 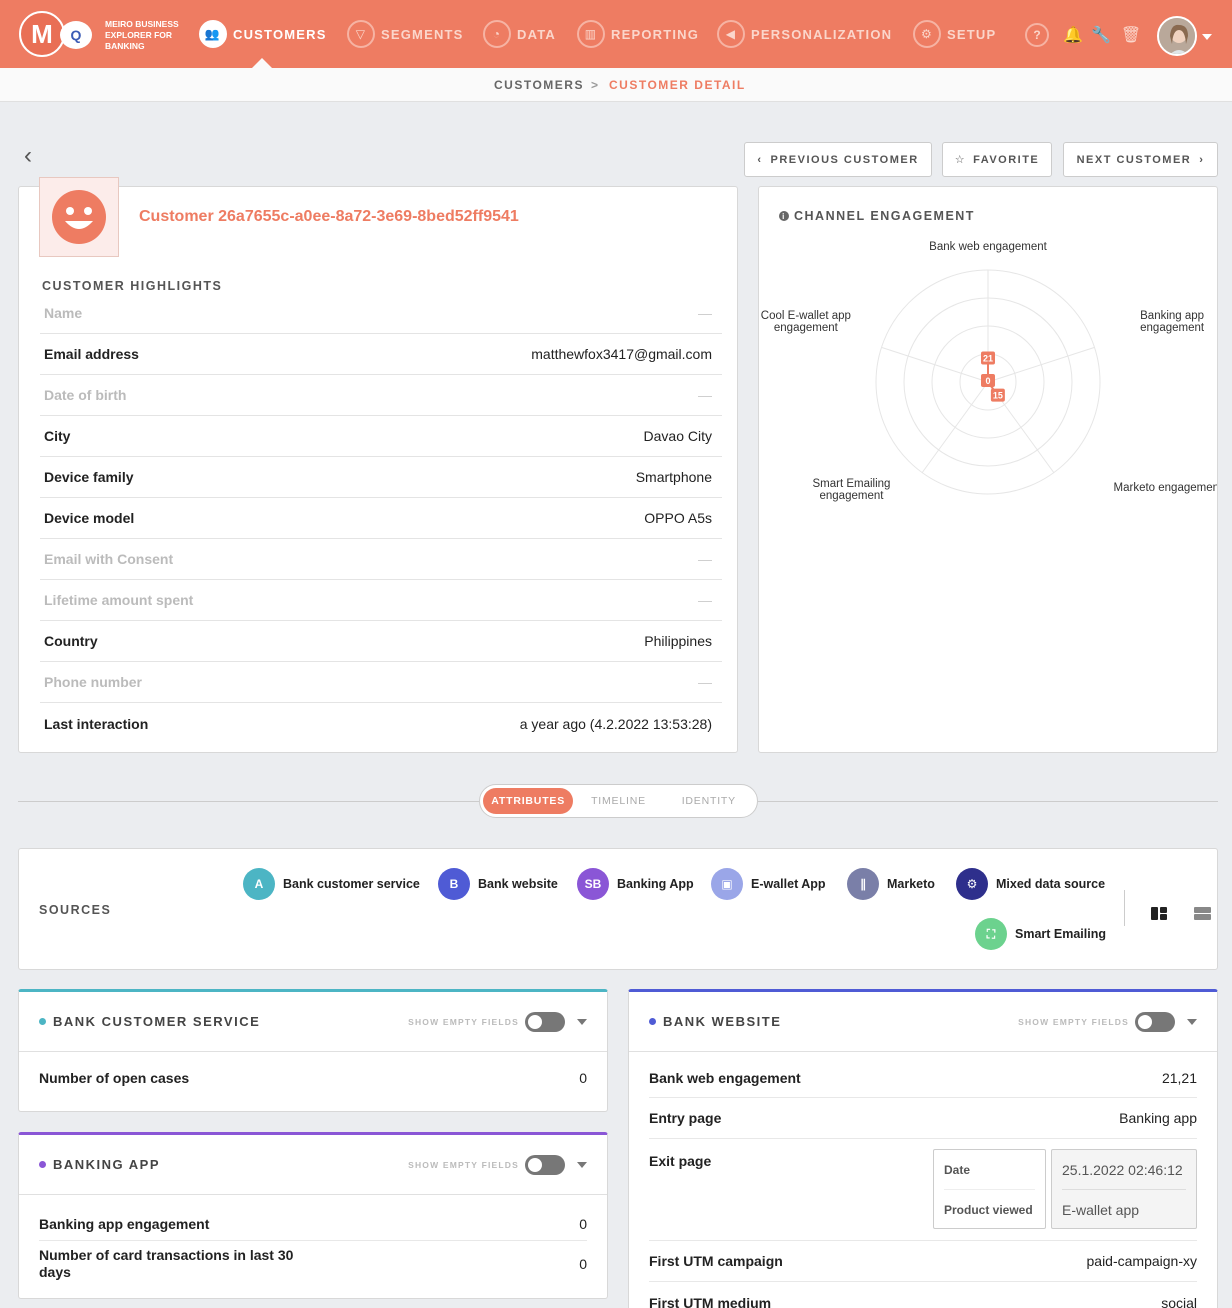 I want to click on nav-reporting: ▥ REPORTING, so click(x=638, y=34).